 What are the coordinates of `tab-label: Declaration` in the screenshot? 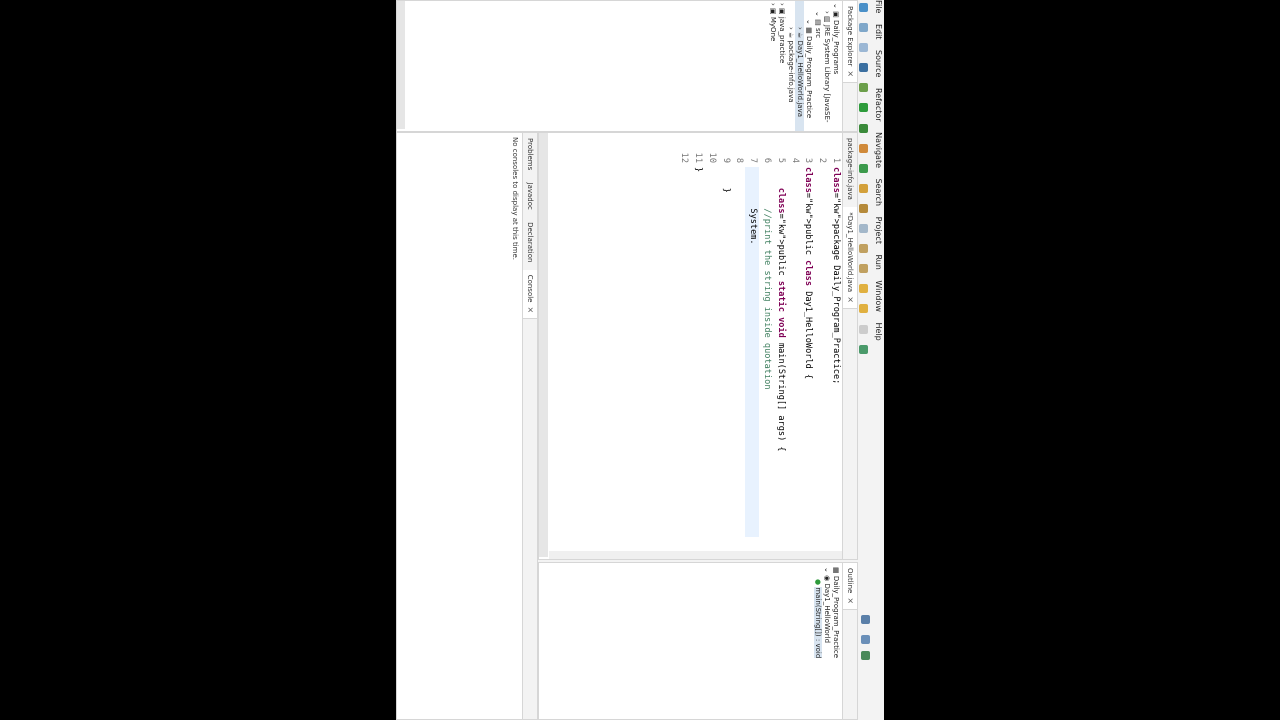 It's located at (530, 242).